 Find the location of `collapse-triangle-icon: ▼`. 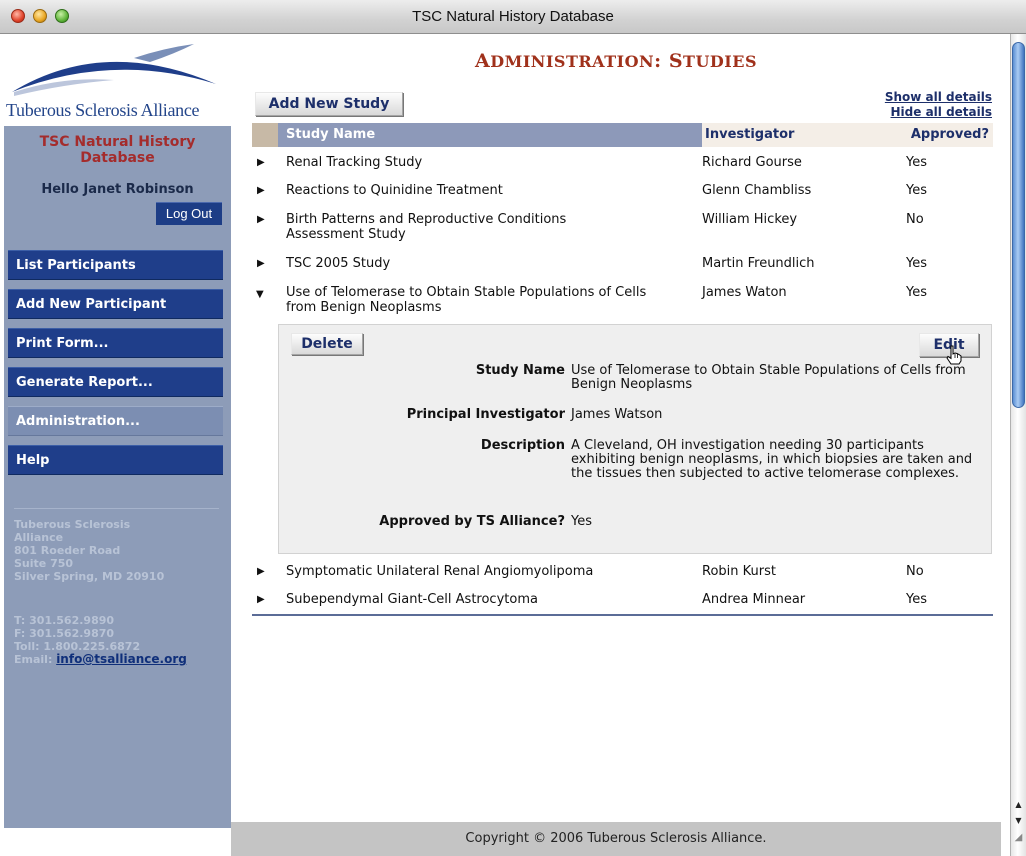

collapse-triangle-icon: ▼ is located at coordinates (260, 294).